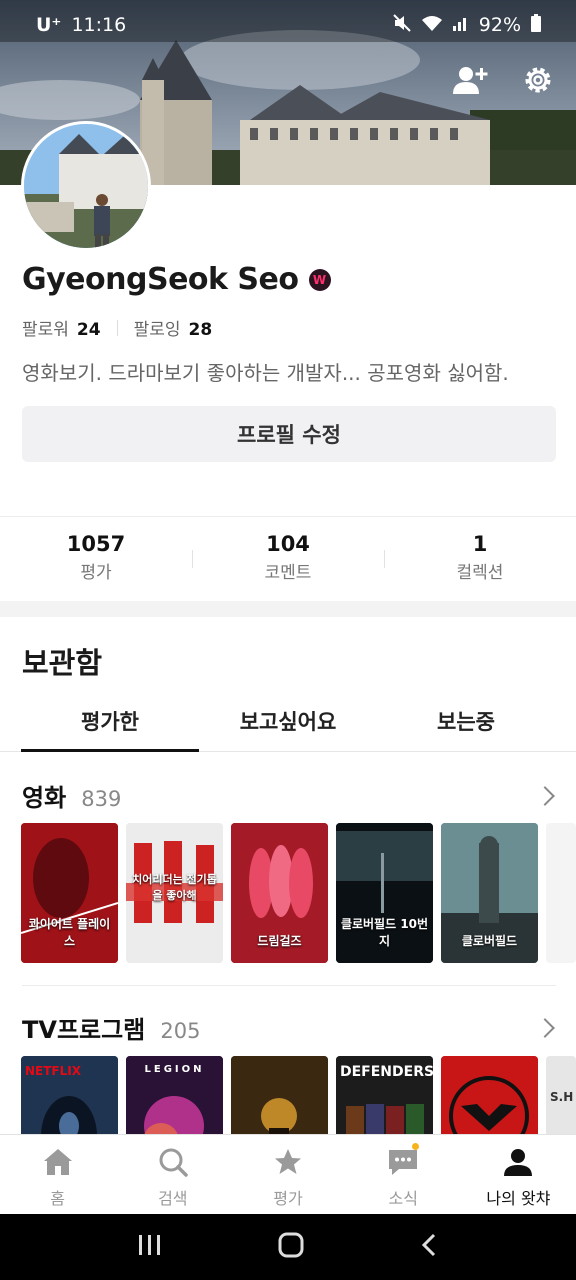  I want to click on archive-tabs: 평가한 보고싶어요 보는중, so click(288, 726).